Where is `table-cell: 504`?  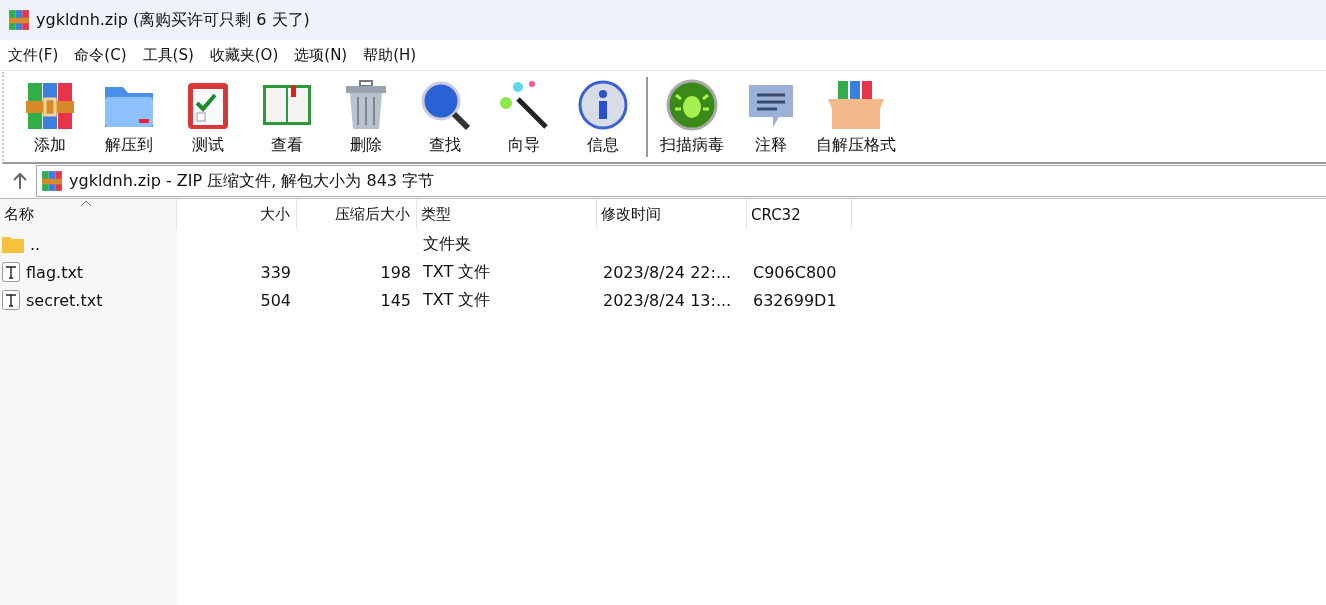
table-cell: 504 is located at coordinates (275, 300).